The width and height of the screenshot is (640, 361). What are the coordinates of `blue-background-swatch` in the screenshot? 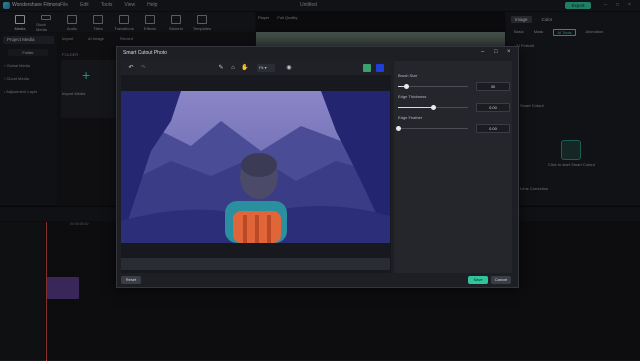 It's located at (380, 68).